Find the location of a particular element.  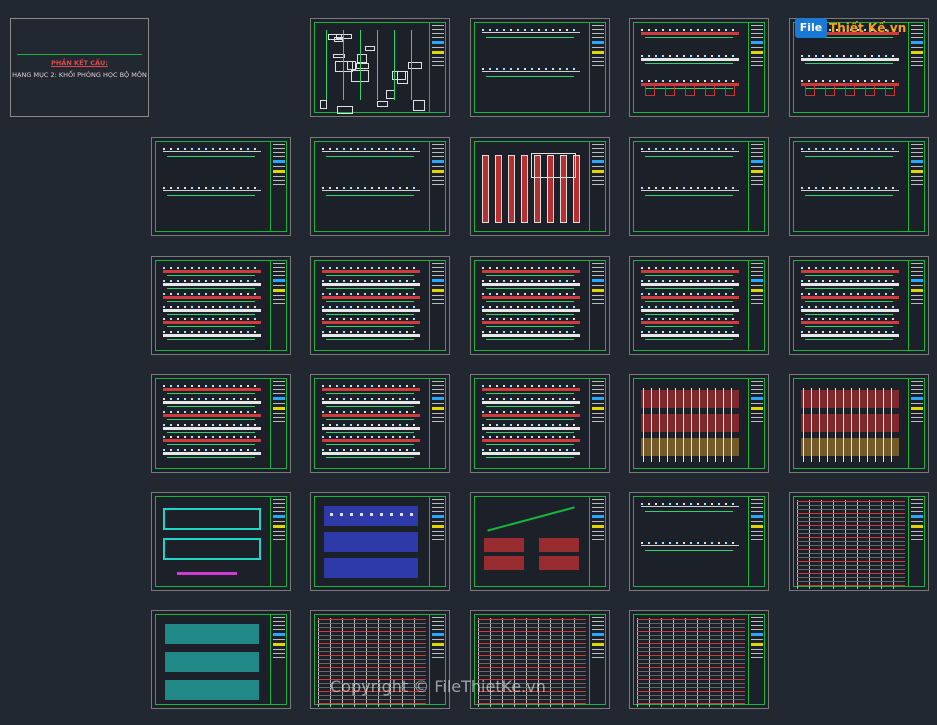

site-logo: File Thiết Kế.vn is located at coordinates (855, 27).